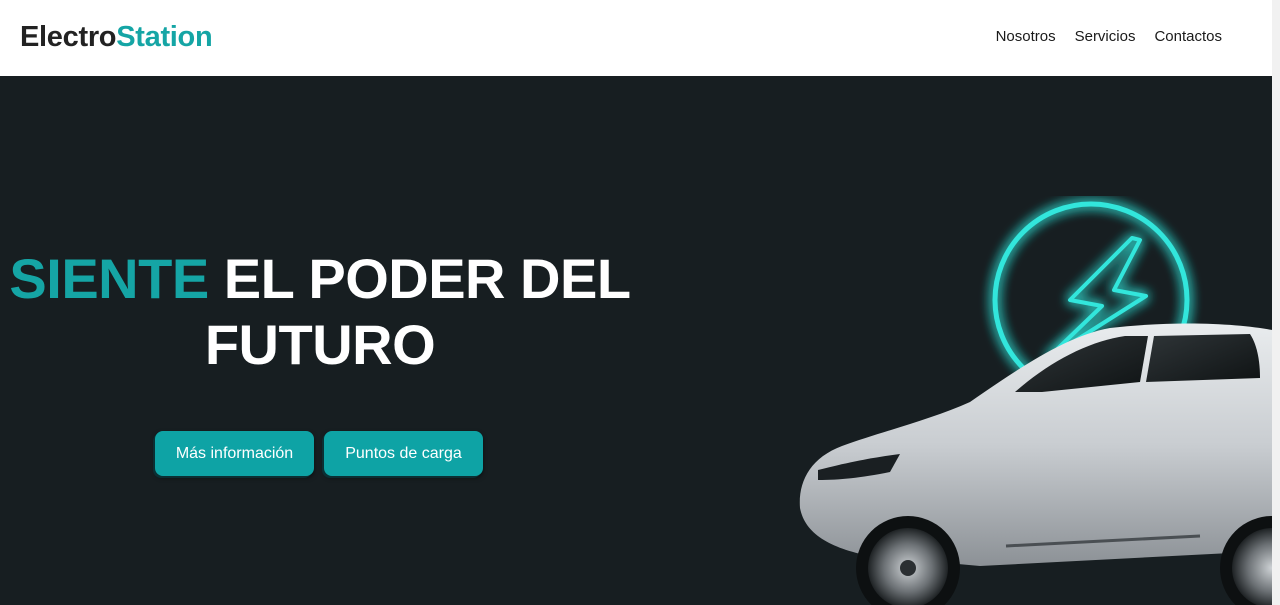 The height and width of the screenshot is (605, 1280). I want to click on nav-link-nosotros: Nosotros, so click(1026, 37).